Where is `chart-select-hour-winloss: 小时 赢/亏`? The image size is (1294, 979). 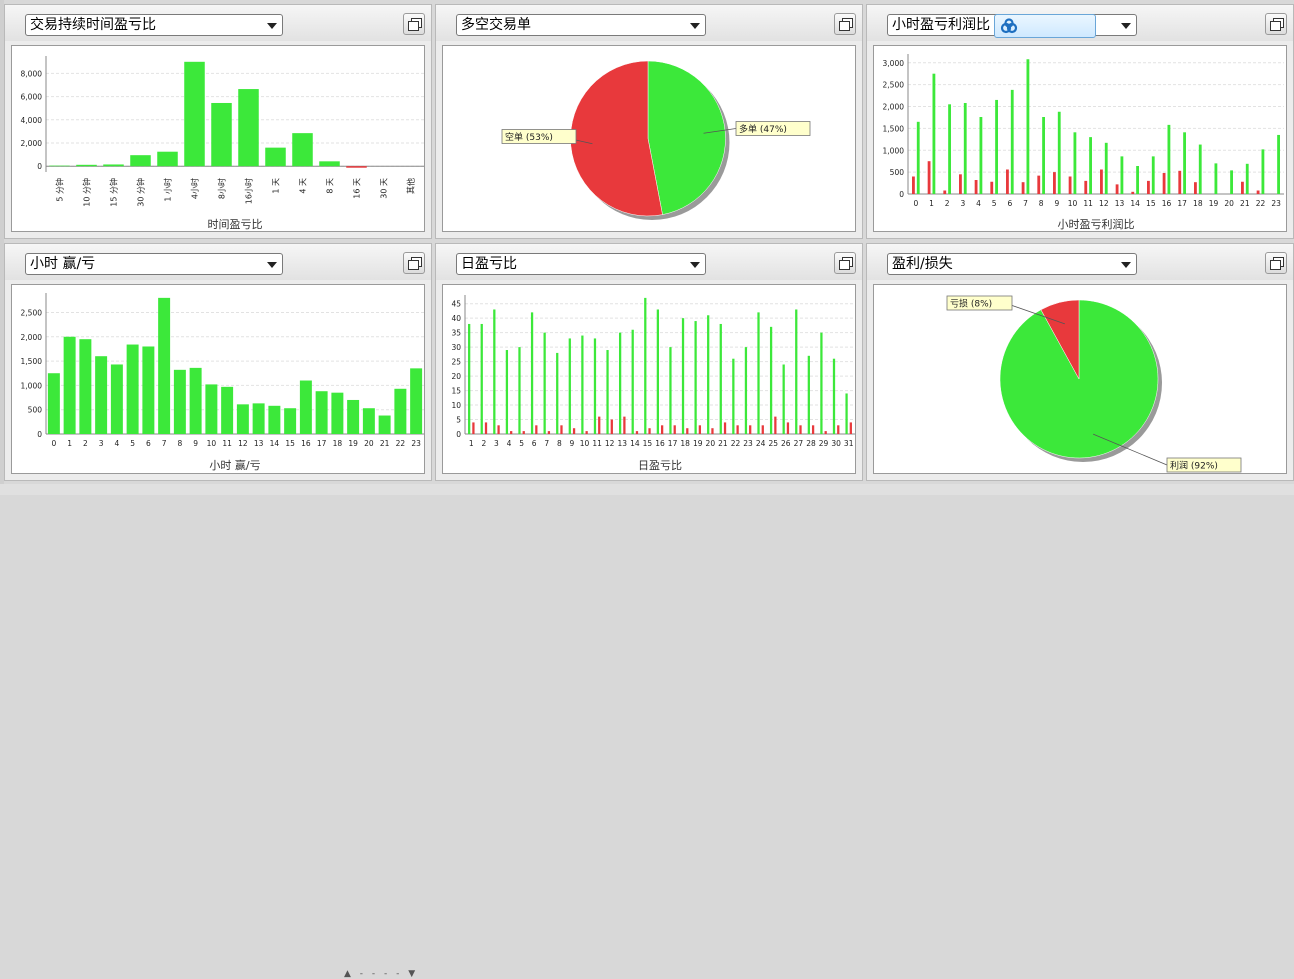 chart-select-hour-winloss: 小时 赢/亏 is located at coordinates (154, 264).